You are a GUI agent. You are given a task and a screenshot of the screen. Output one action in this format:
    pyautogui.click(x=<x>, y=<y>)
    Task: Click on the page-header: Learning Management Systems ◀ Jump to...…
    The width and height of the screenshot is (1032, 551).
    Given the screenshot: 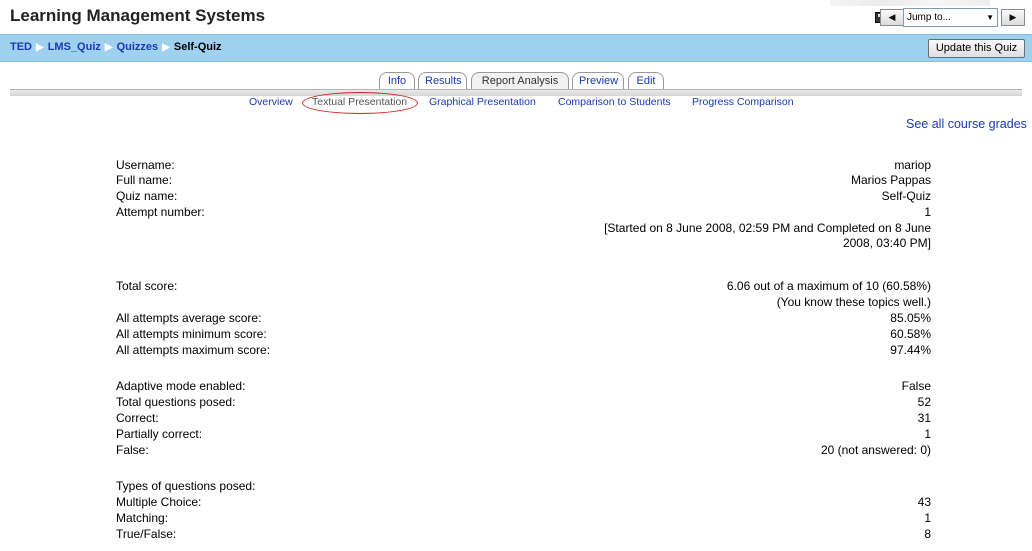 What is the action you would take?
    pyautogui.click(x=516, y=16)
    